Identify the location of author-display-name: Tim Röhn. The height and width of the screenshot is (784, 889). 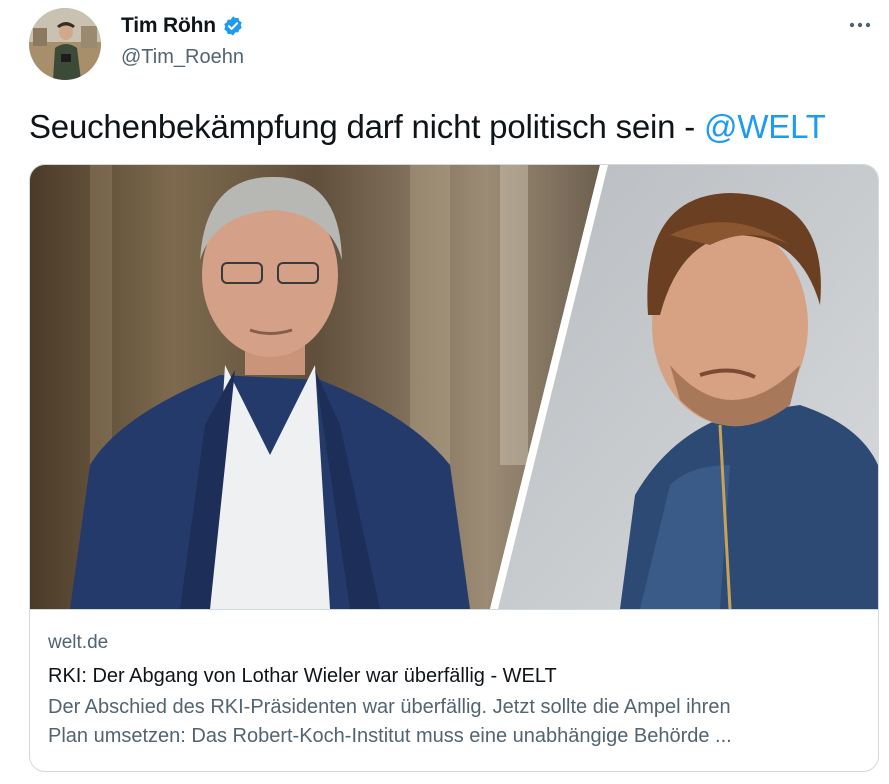
(168, 26).